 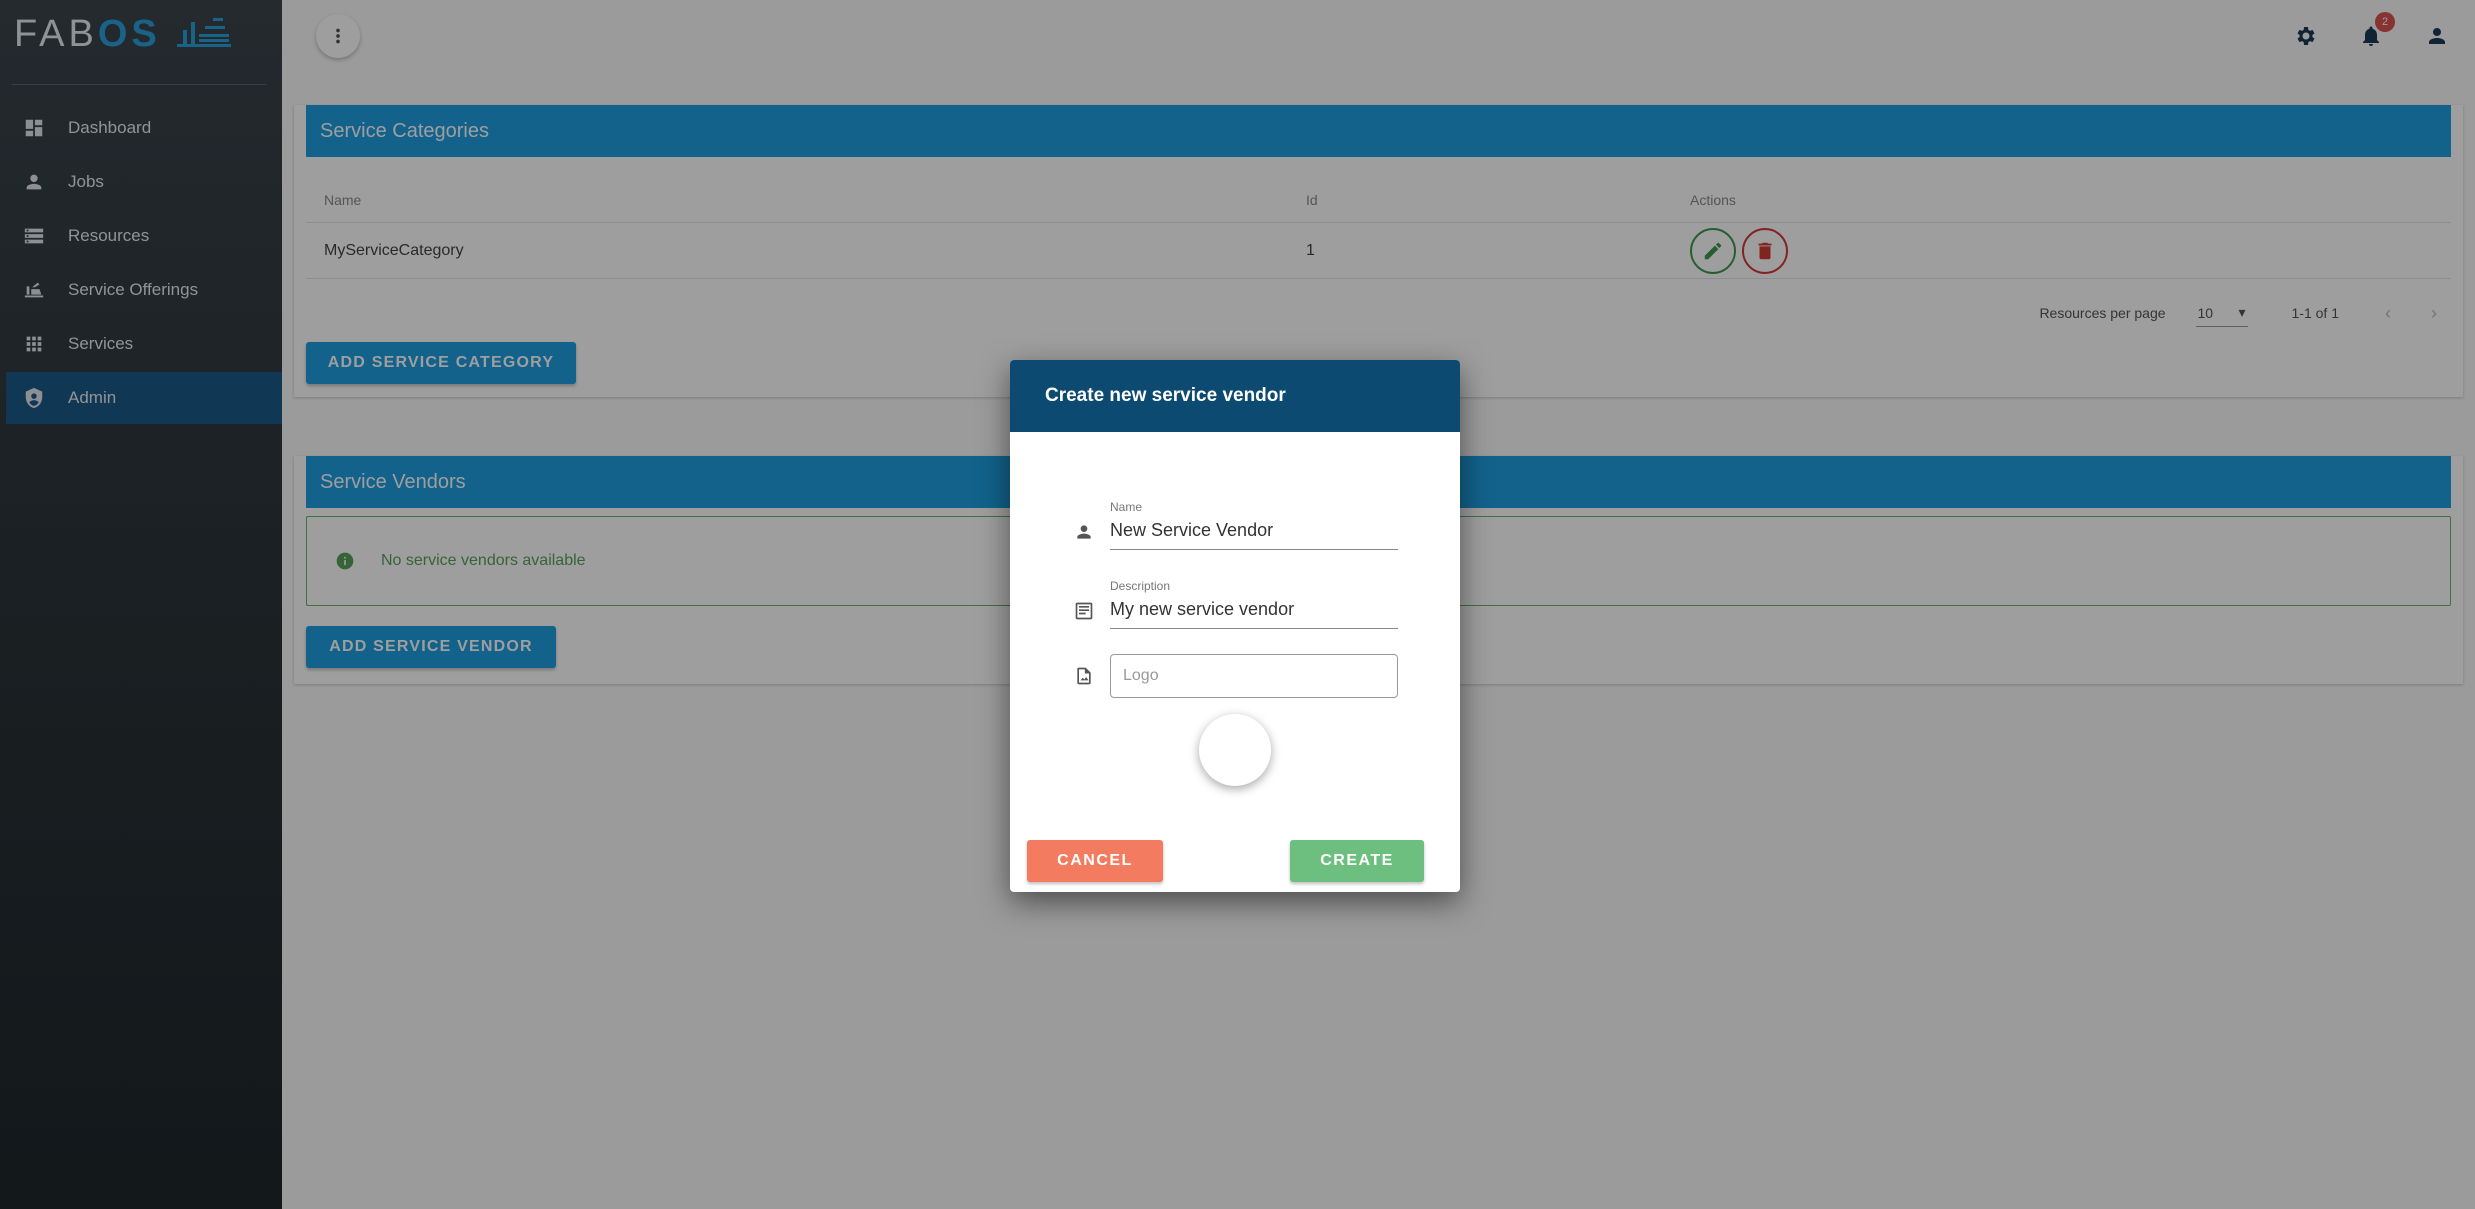 What do you see at coordinates (1235, 750) in the screenshot?
I see `logo-preview` at bounding box center [1235, 750].